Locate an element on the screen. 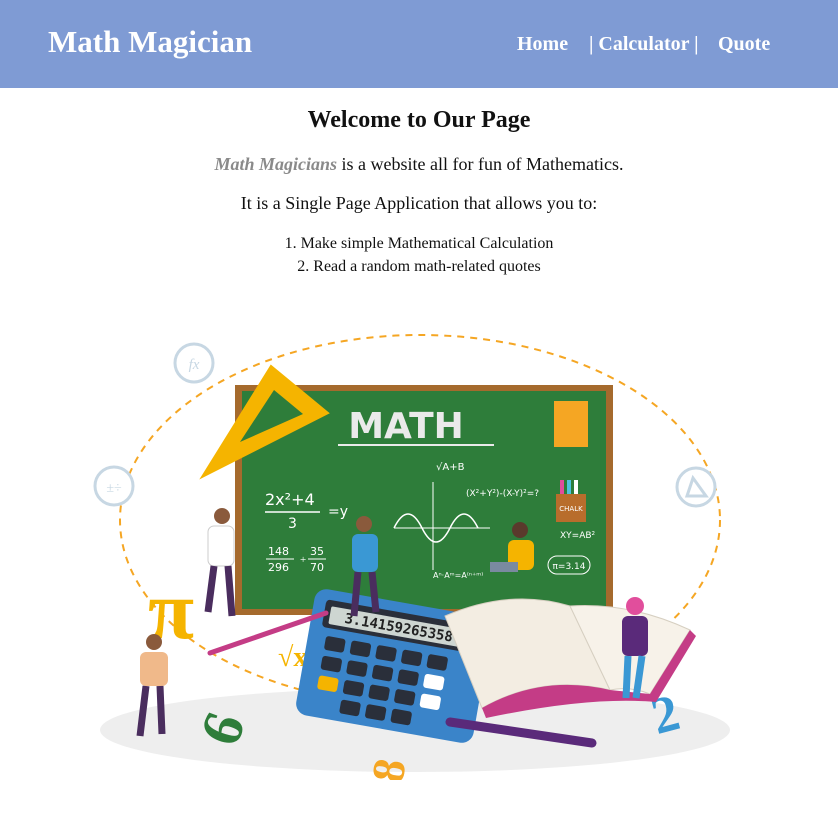  fx-icon: fx is located at coordinates (194, 363).